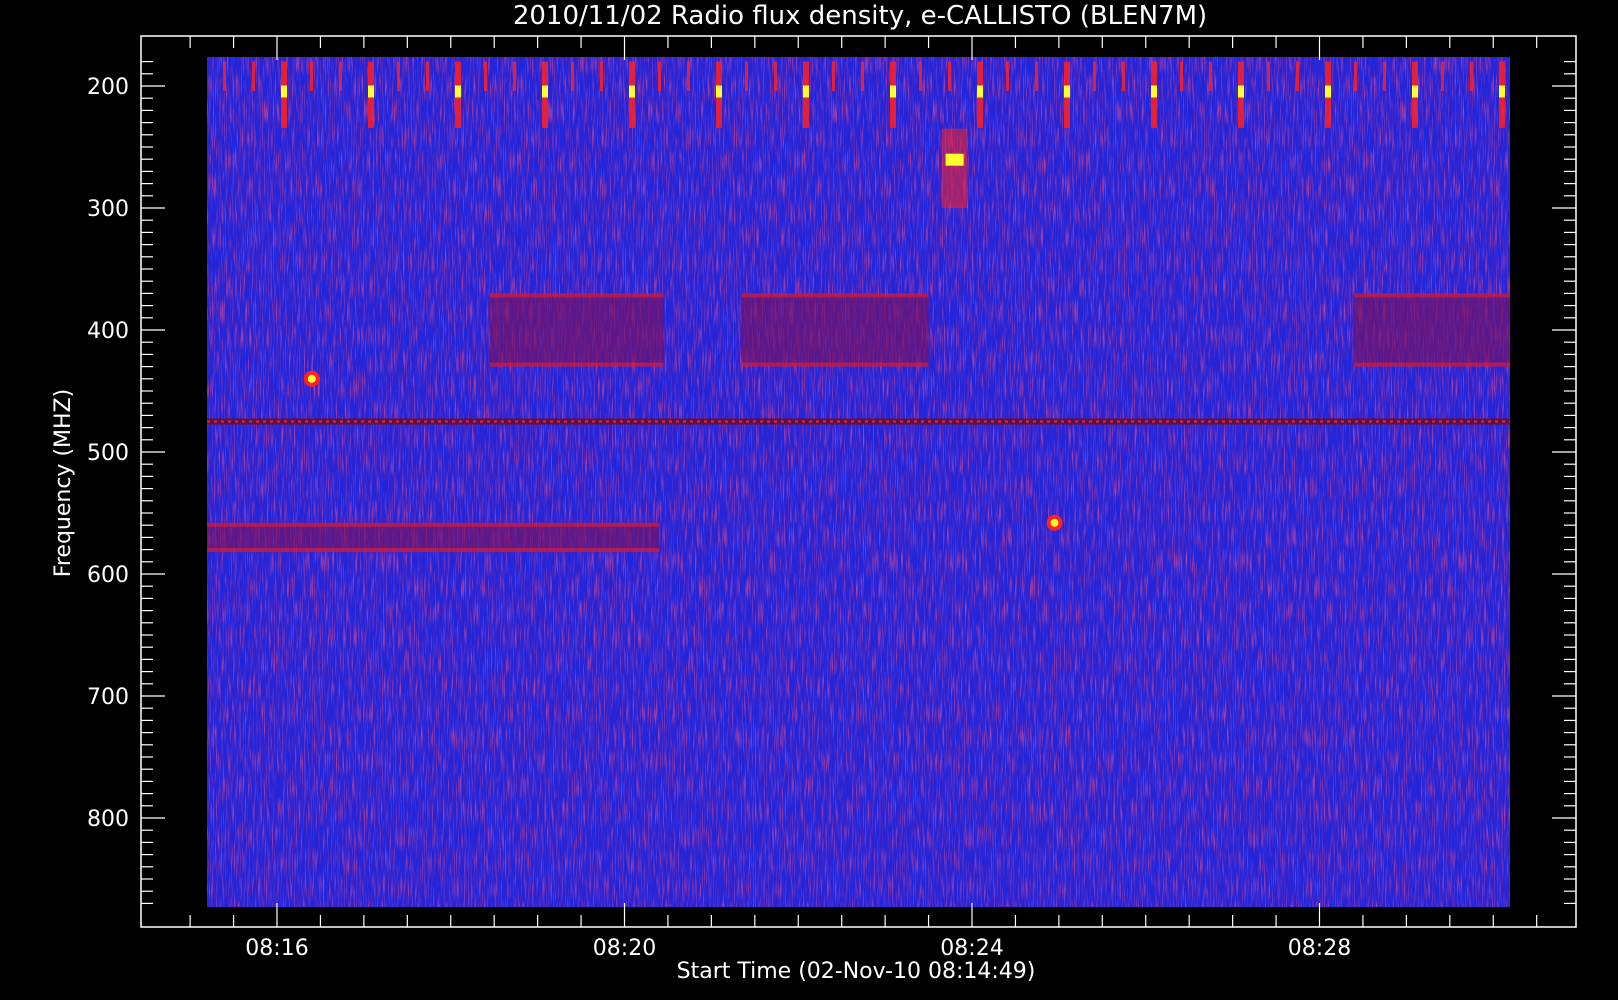 The height and width of the screenshot is (1000, 1618). Describe the element at coordinates (624, 948) in the screenshot. I see `x-tick-label: 08:20` at that location.